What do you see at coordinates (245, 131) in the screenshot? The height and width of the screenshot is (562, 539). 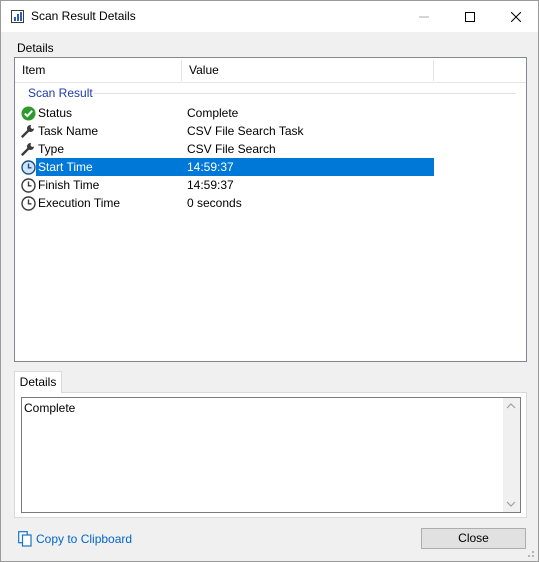 I see `row-value: CSV File Search Task` at bounding box center [245, 131].